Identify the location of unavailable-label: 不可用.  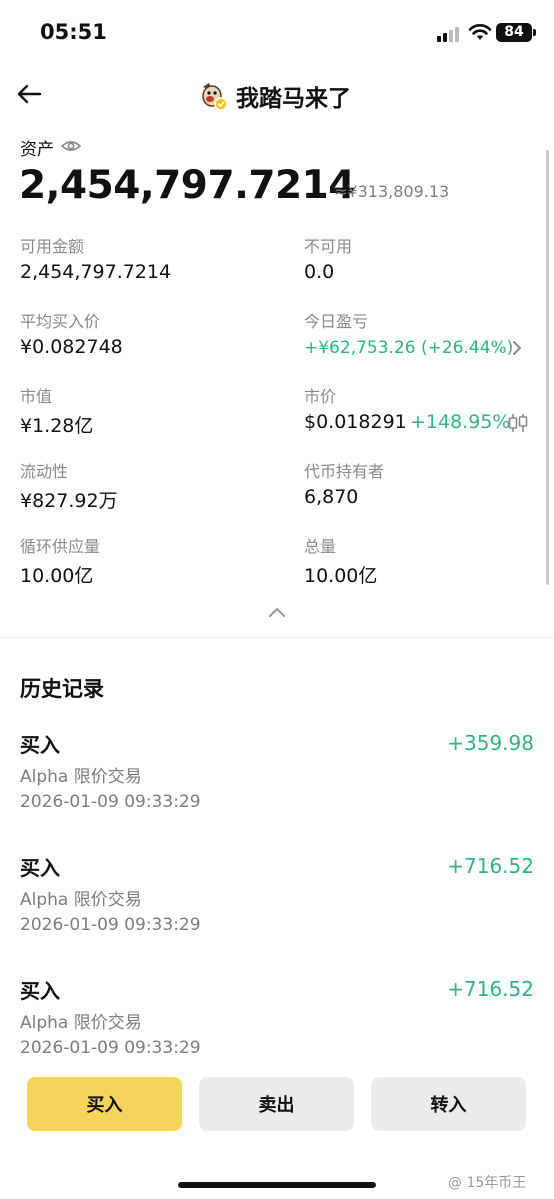
(328, 246).